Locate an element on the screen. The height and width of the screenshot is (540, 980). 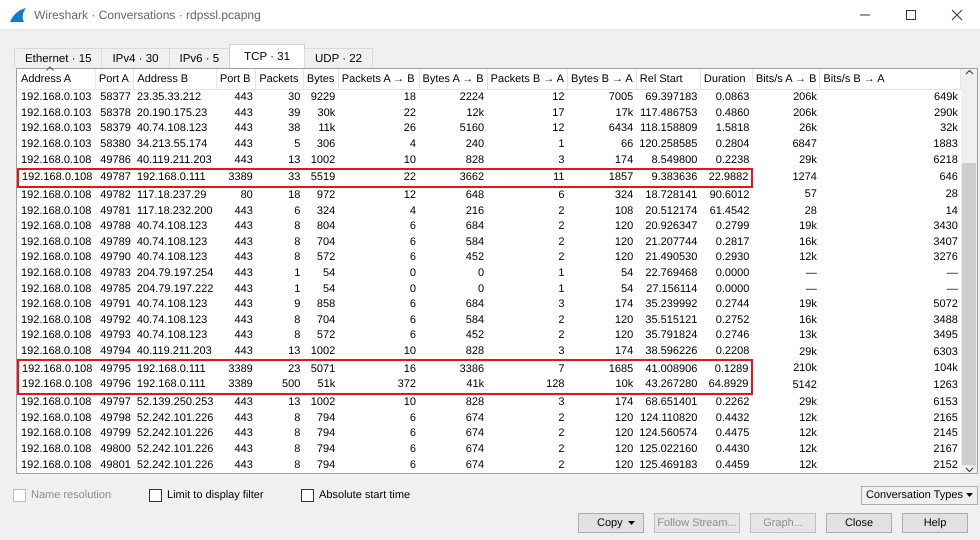
table-cell: 18.728141 is located at coordinates (668, 195).